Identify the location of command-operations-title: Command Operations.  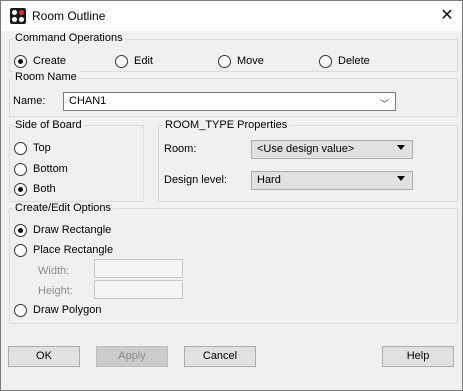
(69, 38).